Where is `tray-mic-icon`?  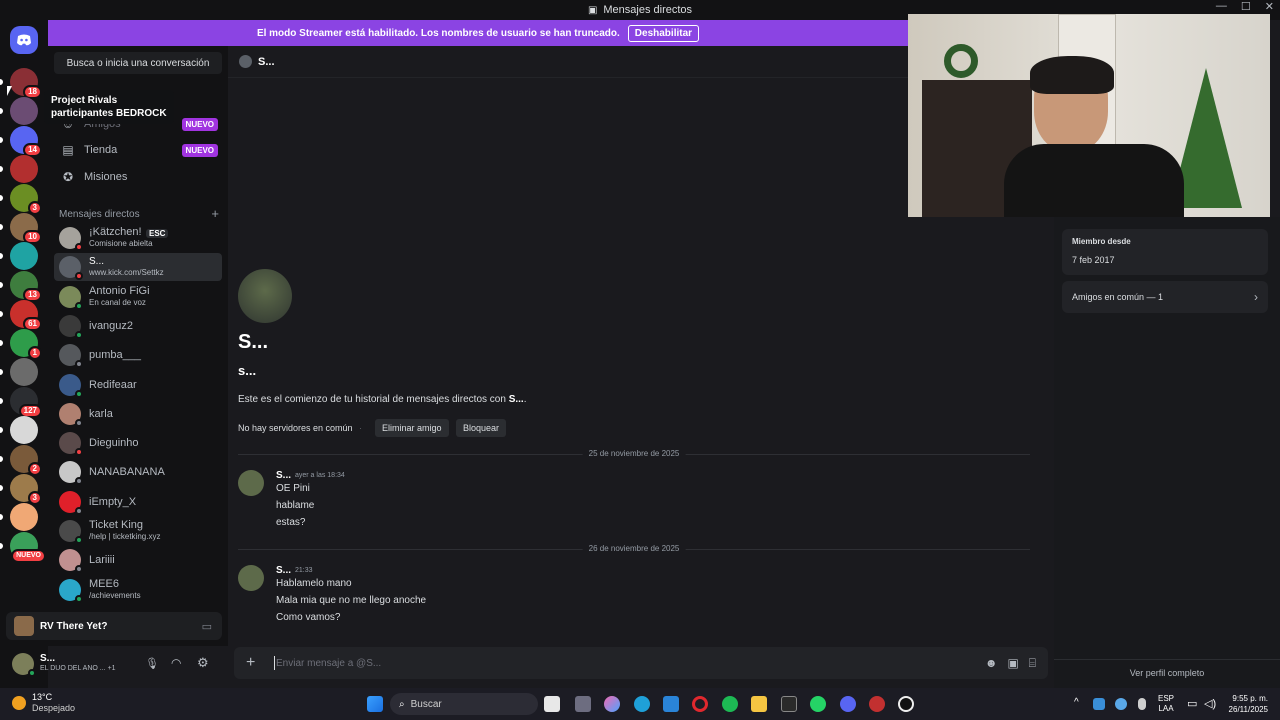 tray-mic-icon is located at coordinates (1142, 704).